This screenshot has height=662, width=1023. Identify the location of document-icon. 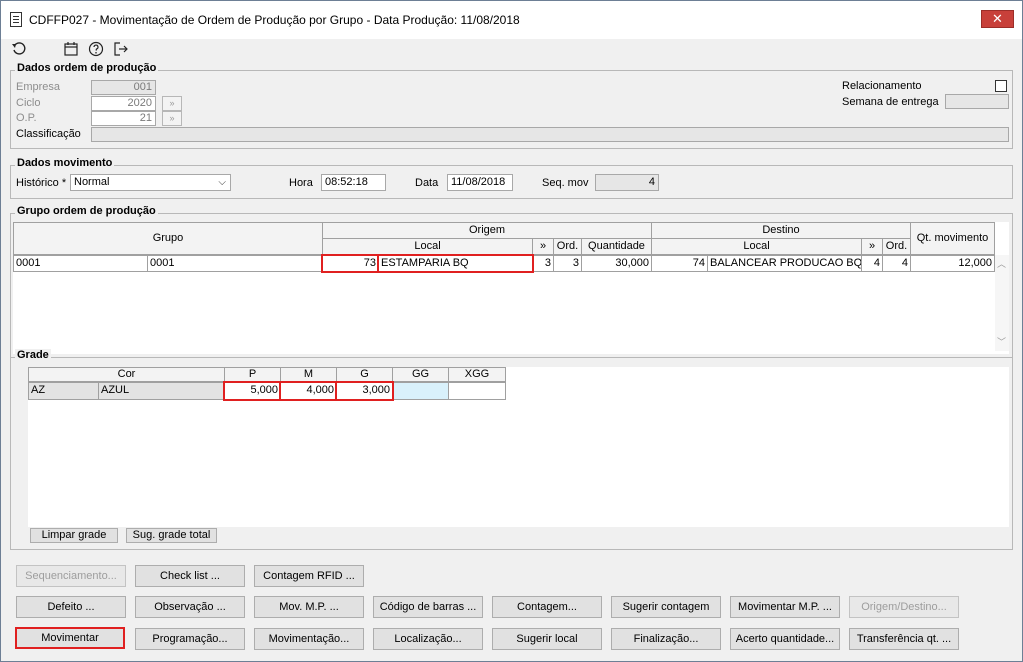
(16, 19).